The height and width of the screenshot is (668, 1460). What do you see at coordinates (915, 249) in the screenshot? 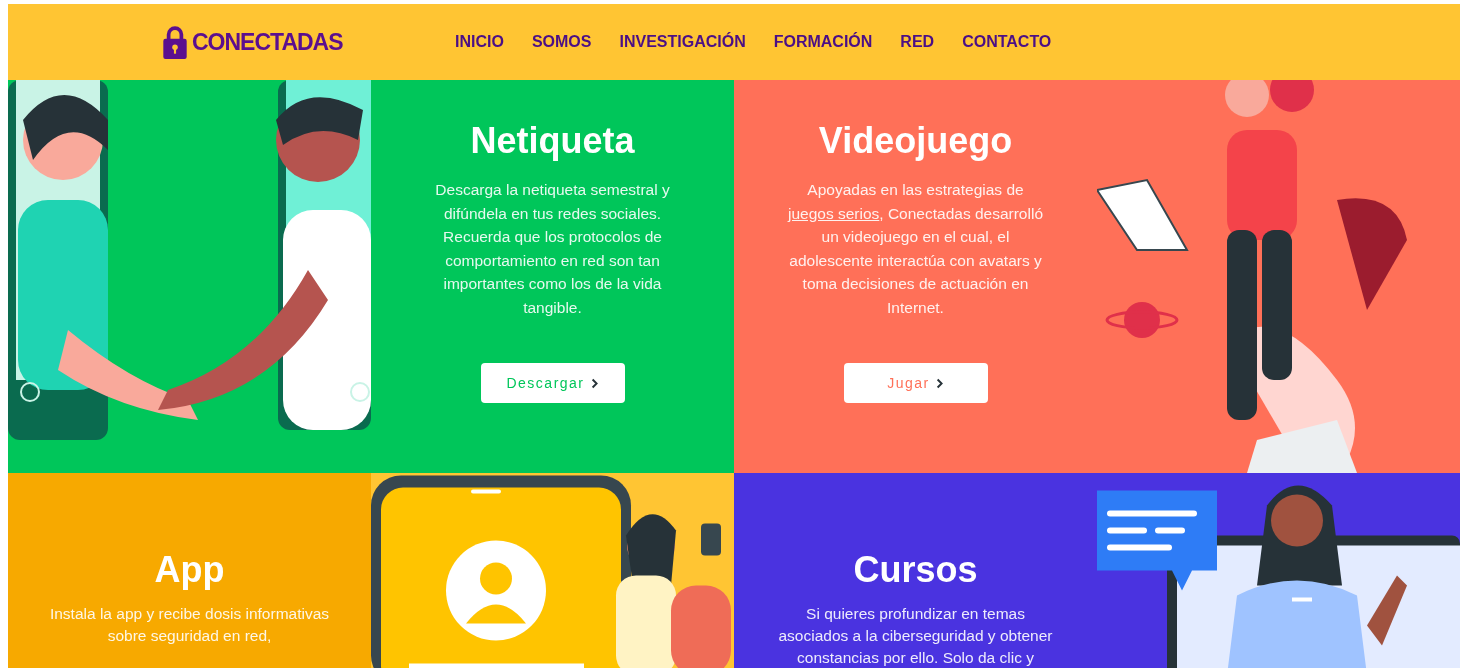
I see `tile-description: Apoyadas en las estrategias de juegos serios, Conectadas desarrolló un videojuego en el cual, el adolescente interactúa con avatars y toma decisiones de actuación en Internet.` at bounding box center [915, 249].